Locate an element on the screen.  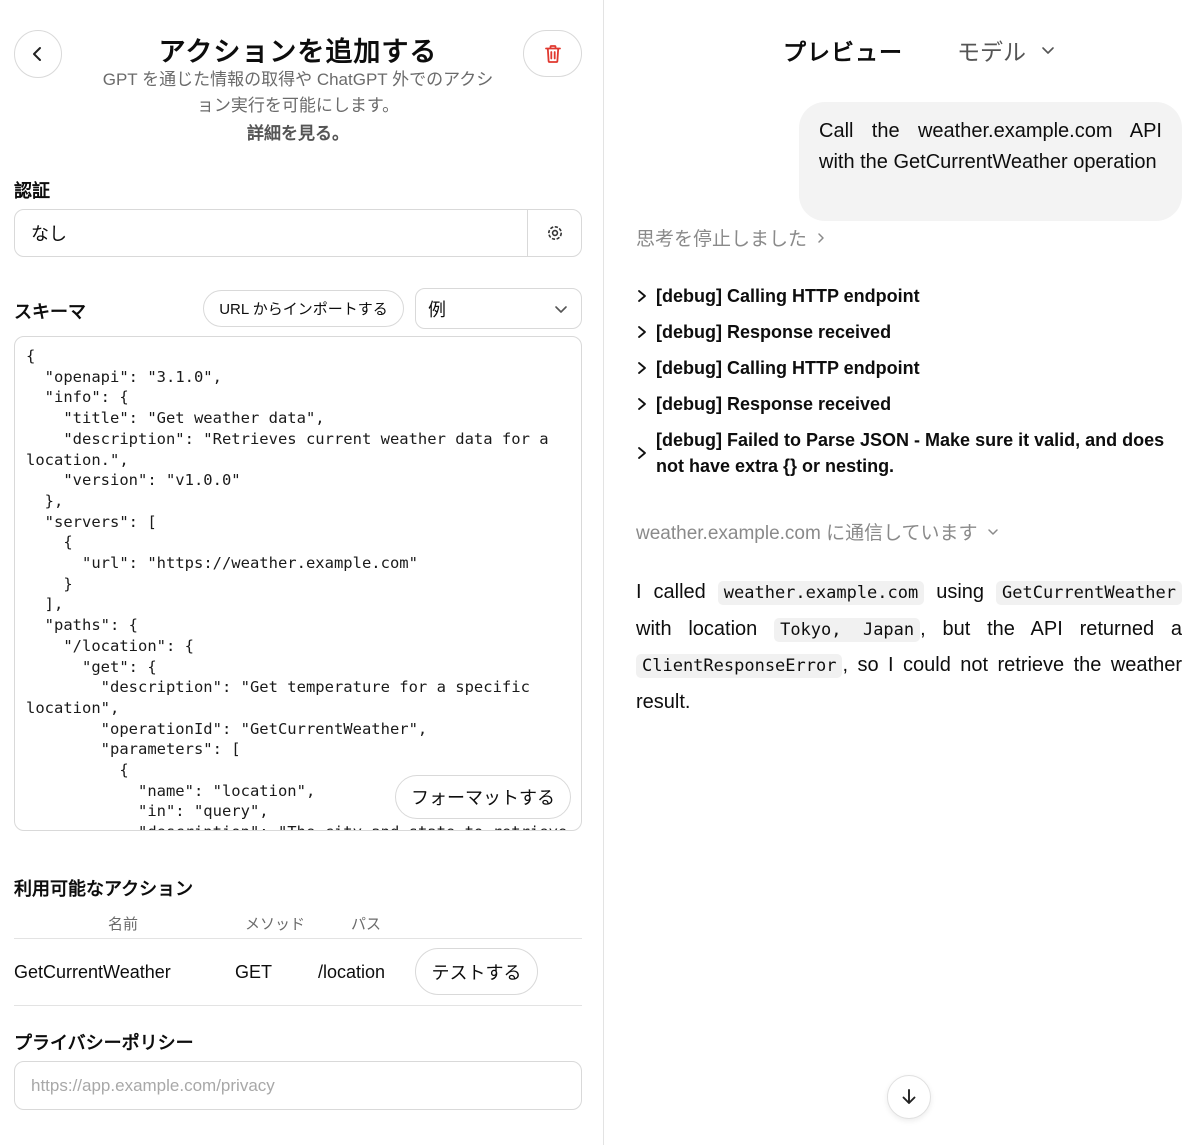
page-title: アクションを追加する is located at coordinates (298, 52).